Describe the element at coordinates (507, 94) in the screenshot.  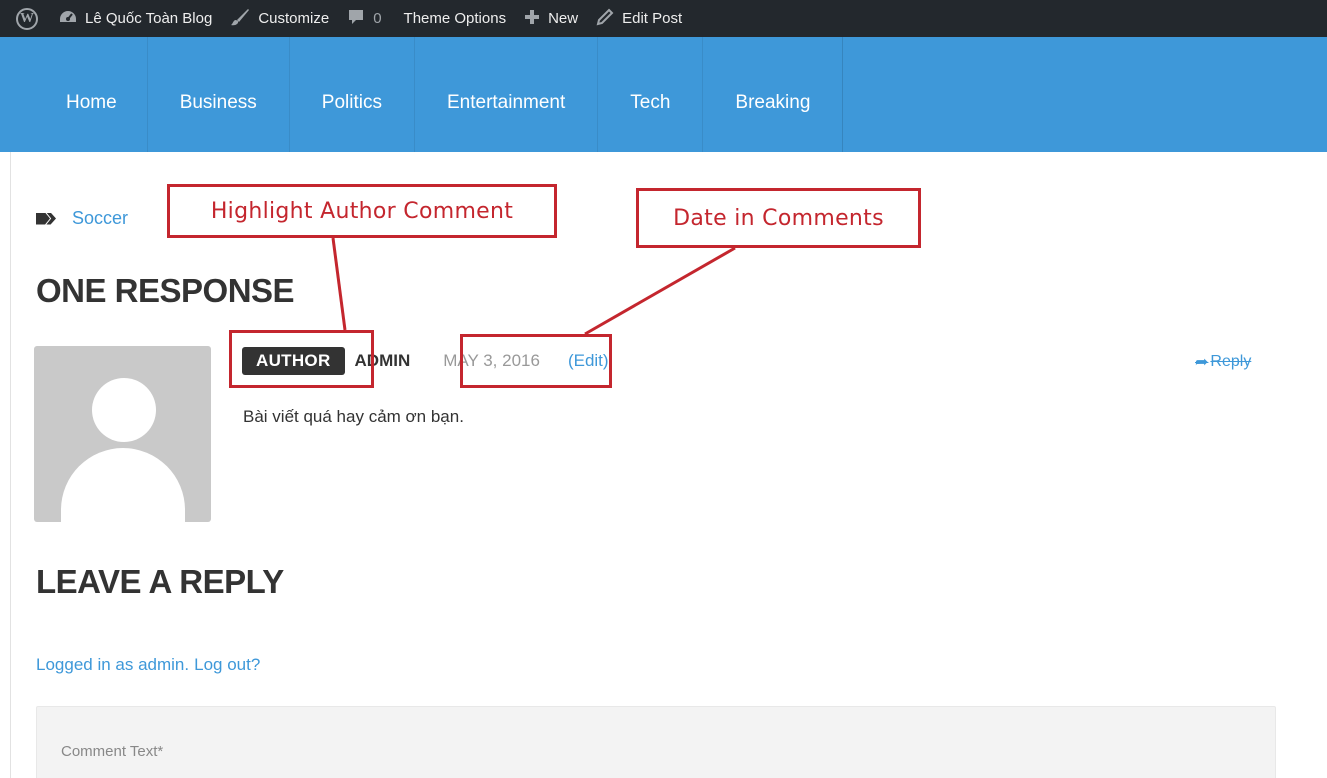
I see `nav-item-entertainment: Entertainment` at that location.